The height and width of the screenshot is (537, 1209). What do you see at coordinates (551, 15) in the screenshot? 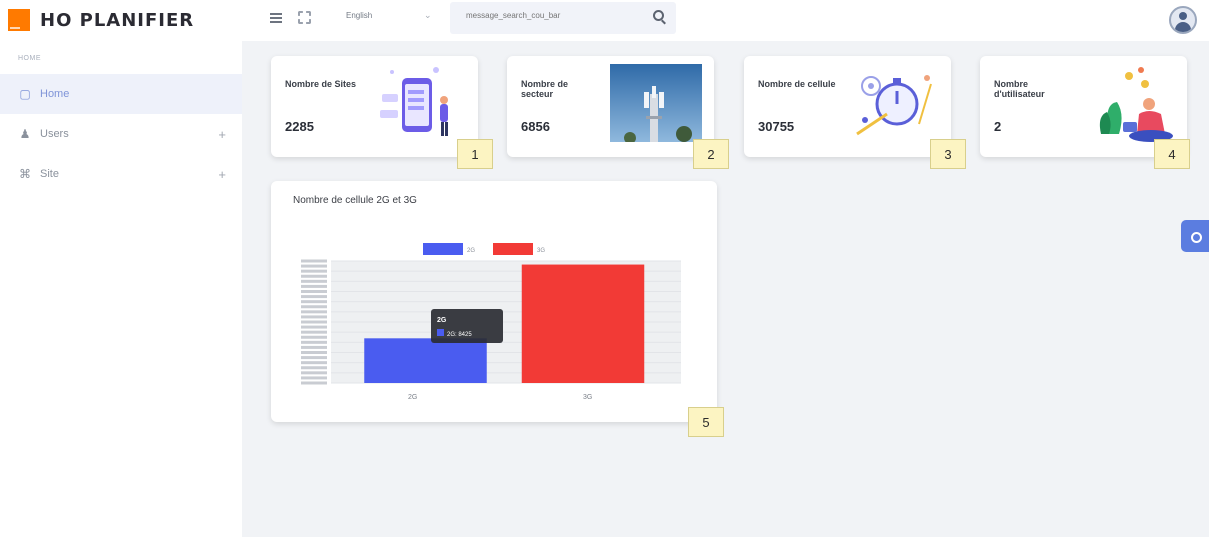
I see `search-input` at bounding box center [551, 15].